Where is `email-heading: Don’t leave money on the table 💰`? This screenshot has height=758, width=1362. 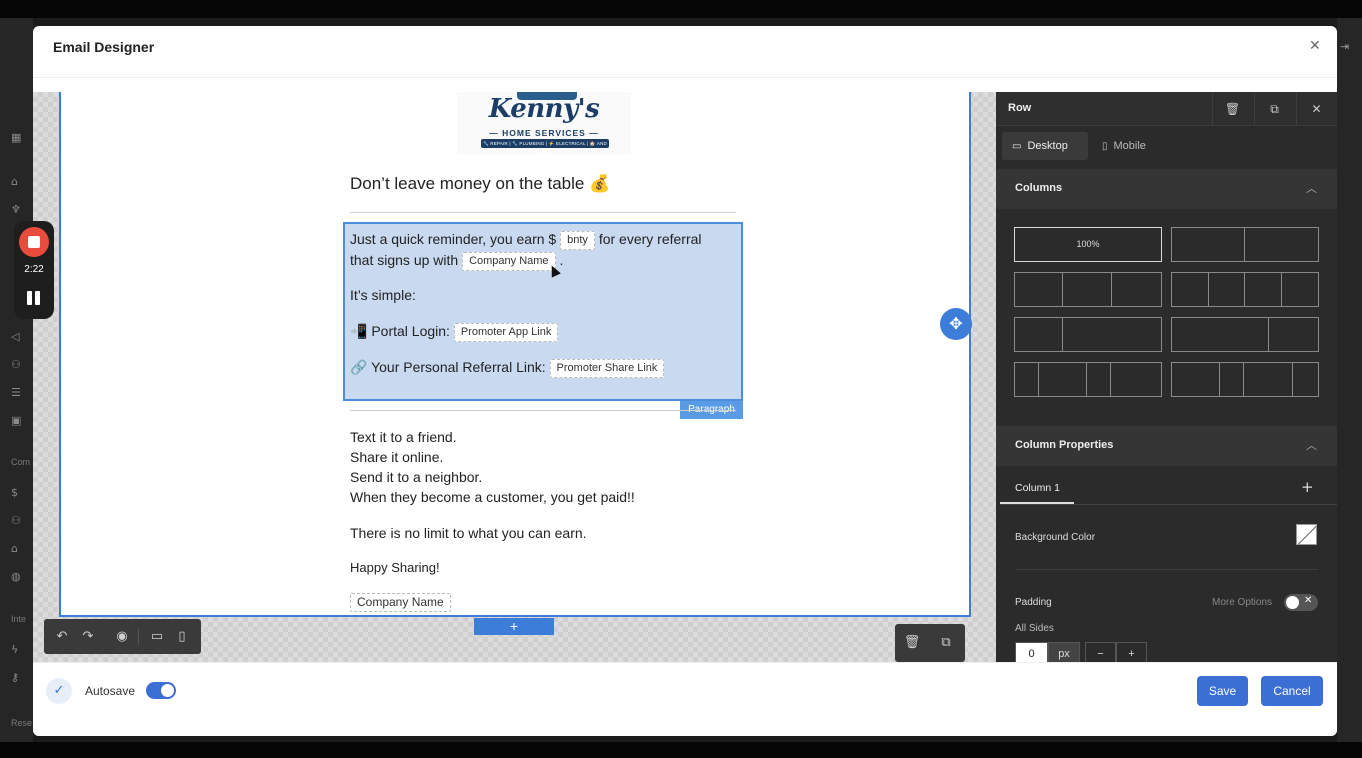
email-heading: Don’t leave money on the table 💰 is located at coordinates (480, 184).